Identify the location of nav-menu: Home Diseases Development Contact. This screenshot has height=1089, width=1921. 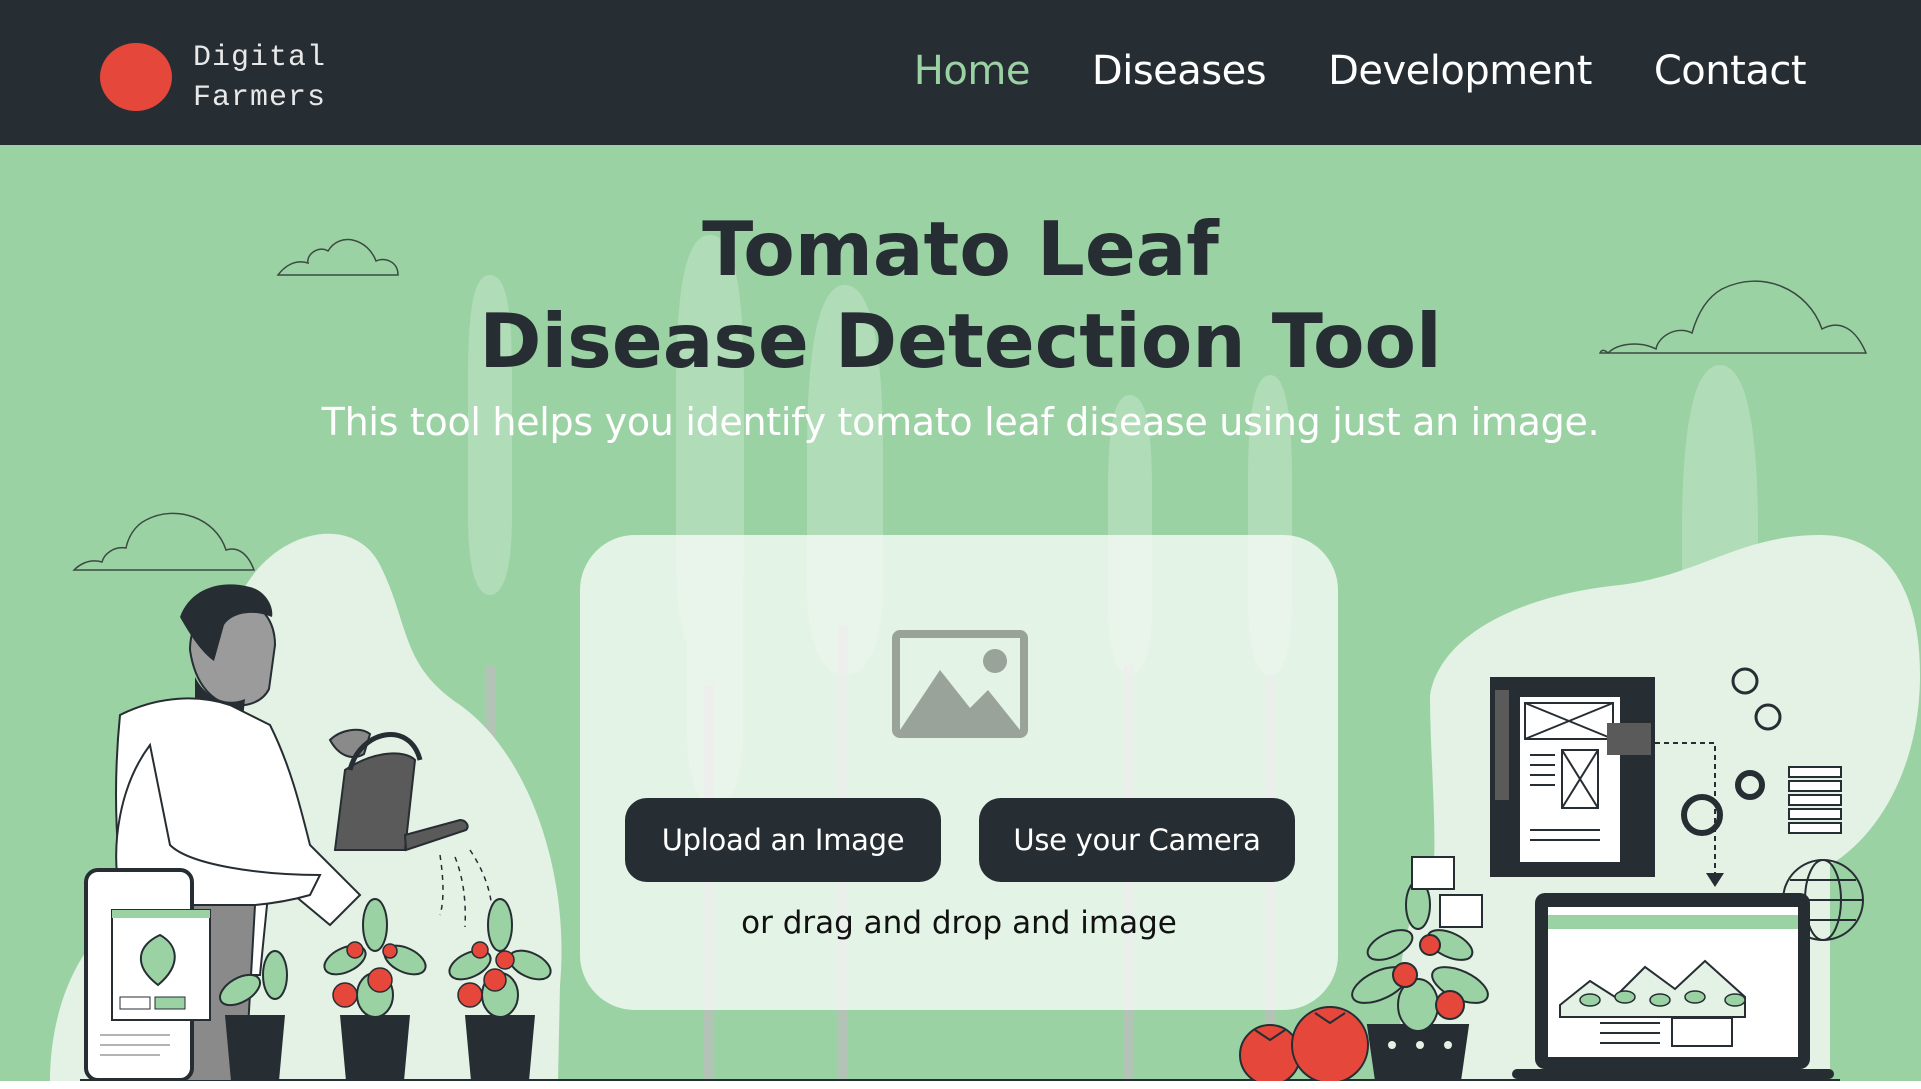
(1360, 71).